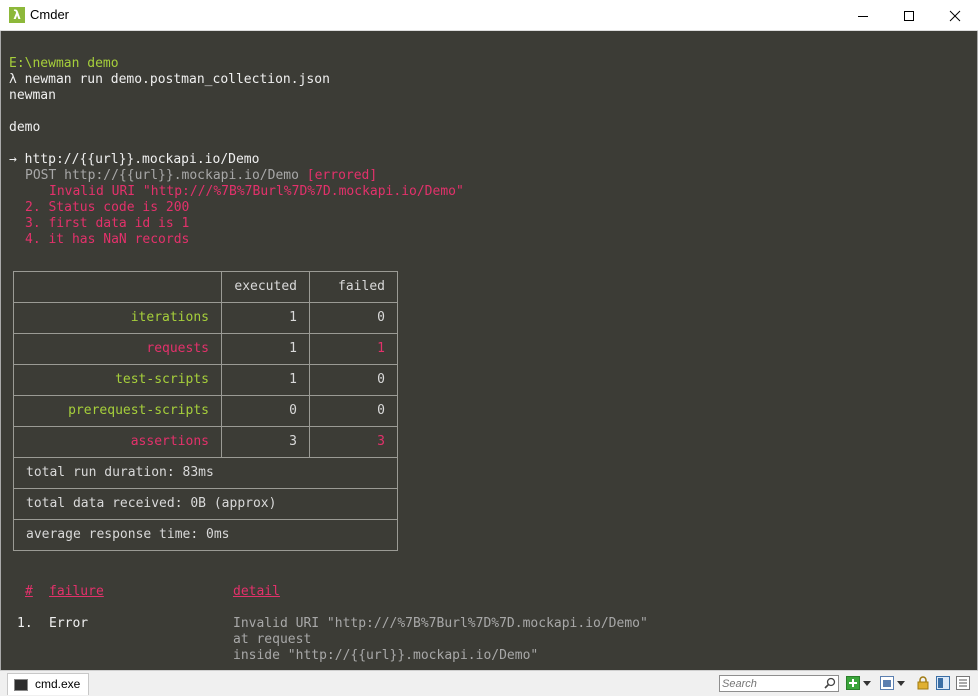 The image size is (978, 696). Describe the element at coordinates (21, 685) in the screenshot. I see `console-icon` at that location.